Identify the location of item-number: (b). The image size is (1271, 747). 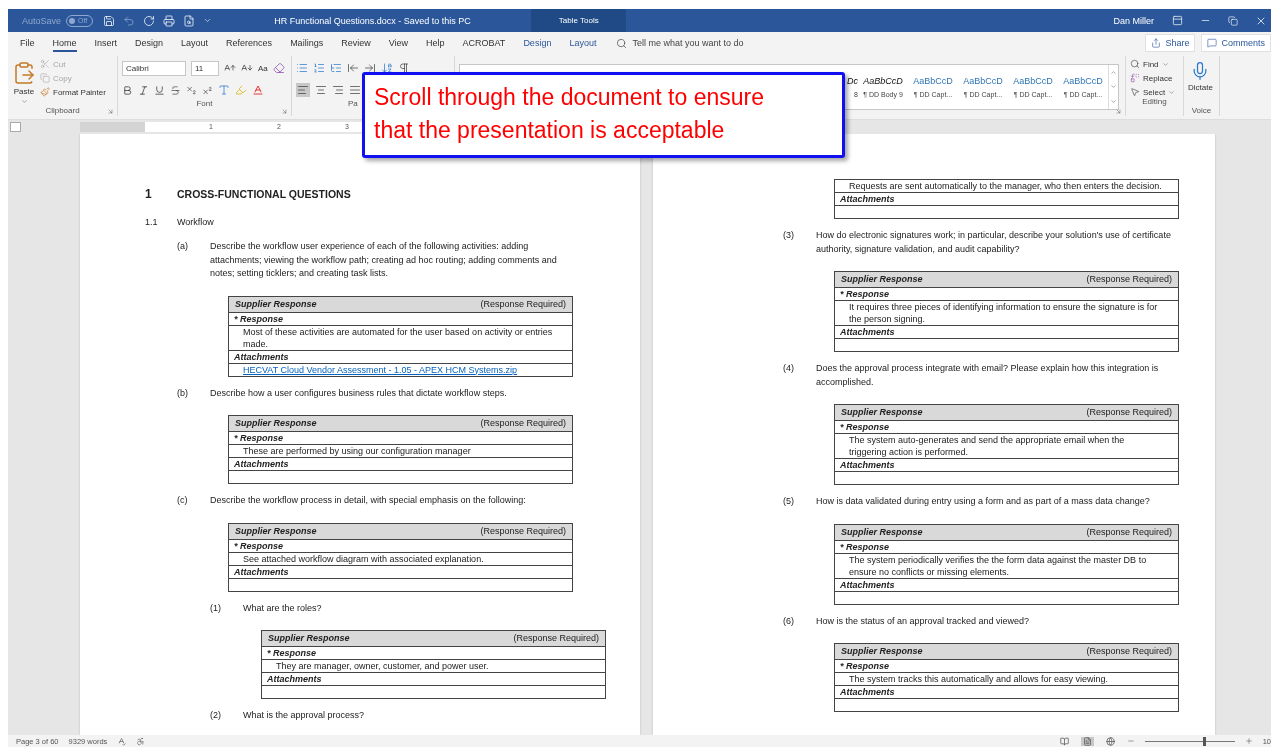
(183, 393).